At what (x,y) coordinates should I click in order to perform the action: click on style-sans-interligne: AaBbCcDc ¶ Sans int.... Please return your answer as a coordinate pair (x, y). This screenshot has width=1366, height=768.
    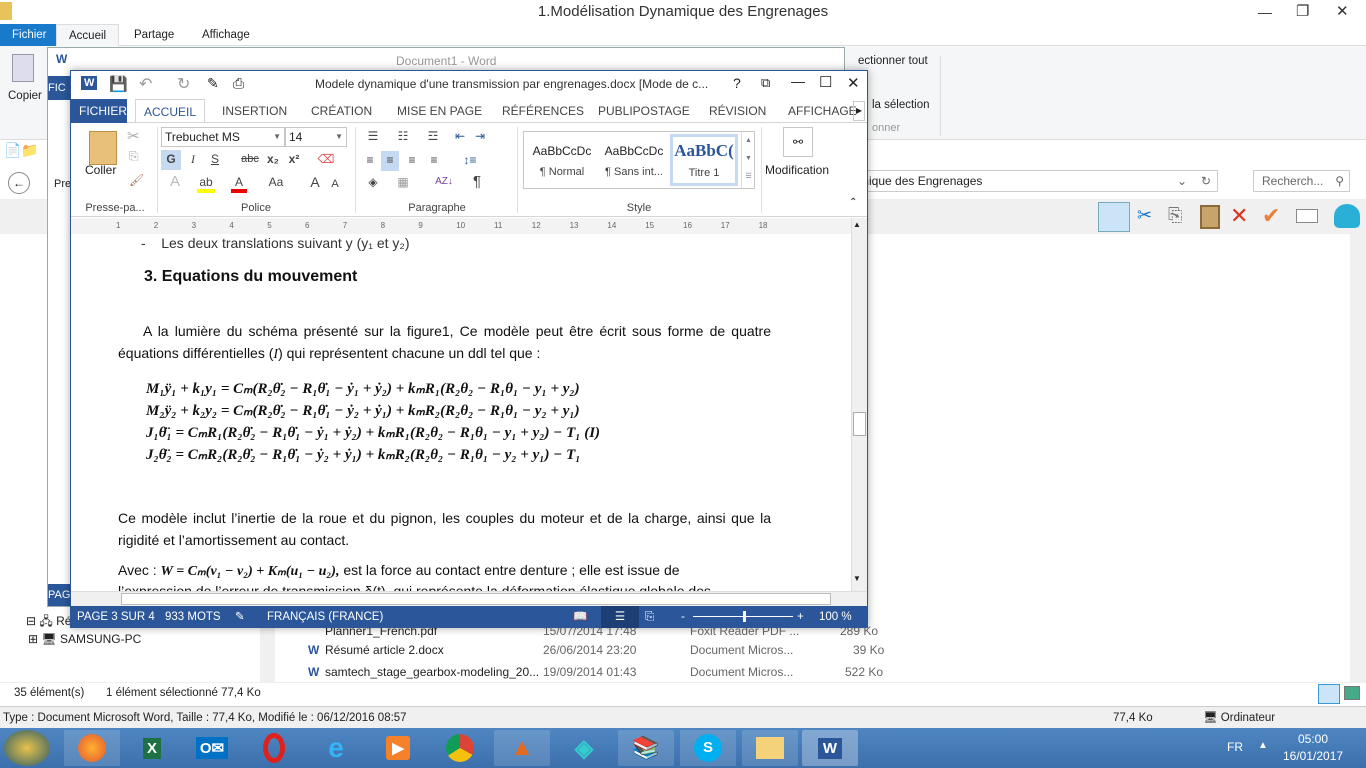
    Looking at the image, I should click on (634, 160).